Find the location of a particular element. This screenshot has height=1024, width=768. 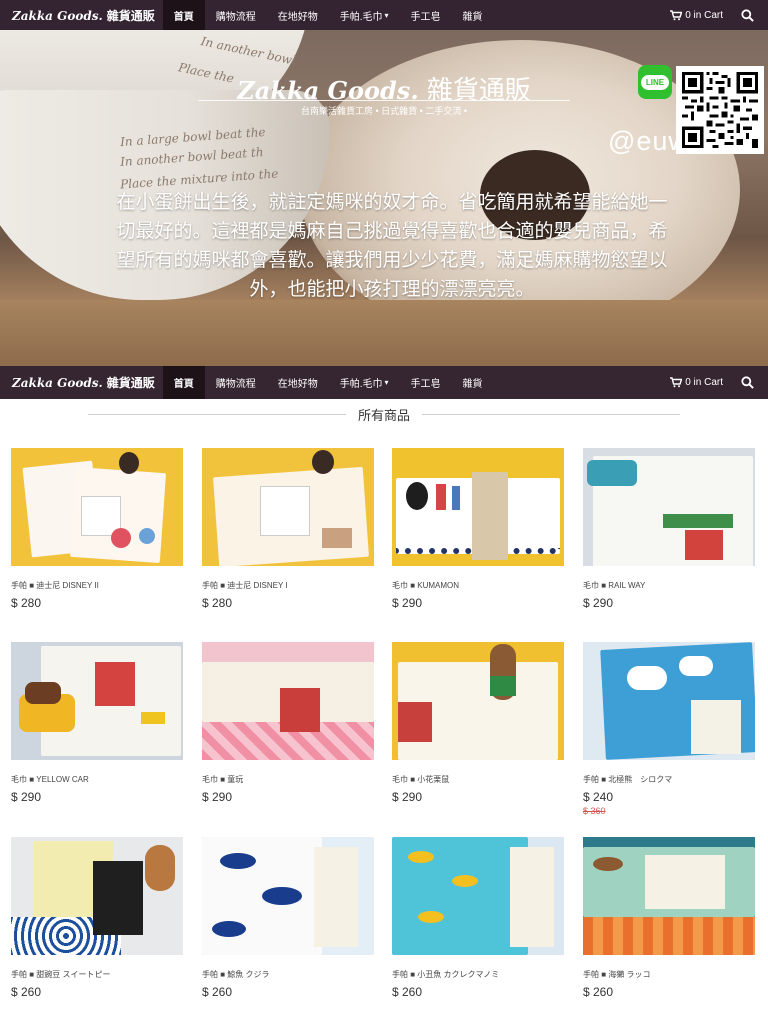

product-name: 手帕 ■ 迪士尼 DISNEY I is located at coordinates (288, 585).